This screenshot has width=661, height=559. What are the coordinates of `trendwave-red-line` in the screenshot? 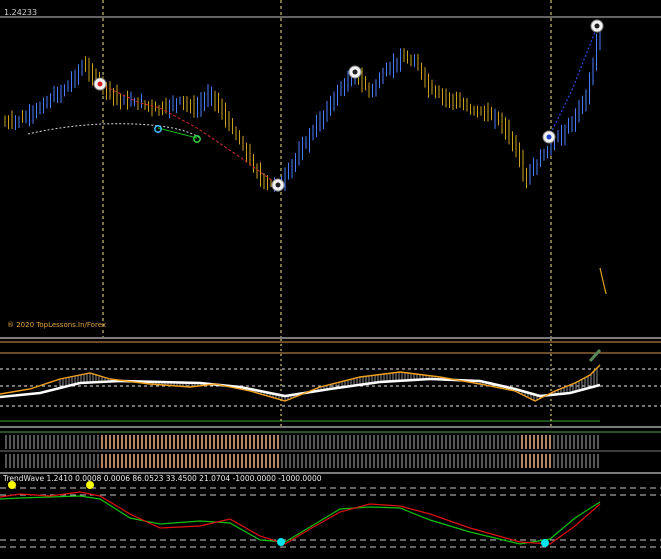 It's located at (300, 518).